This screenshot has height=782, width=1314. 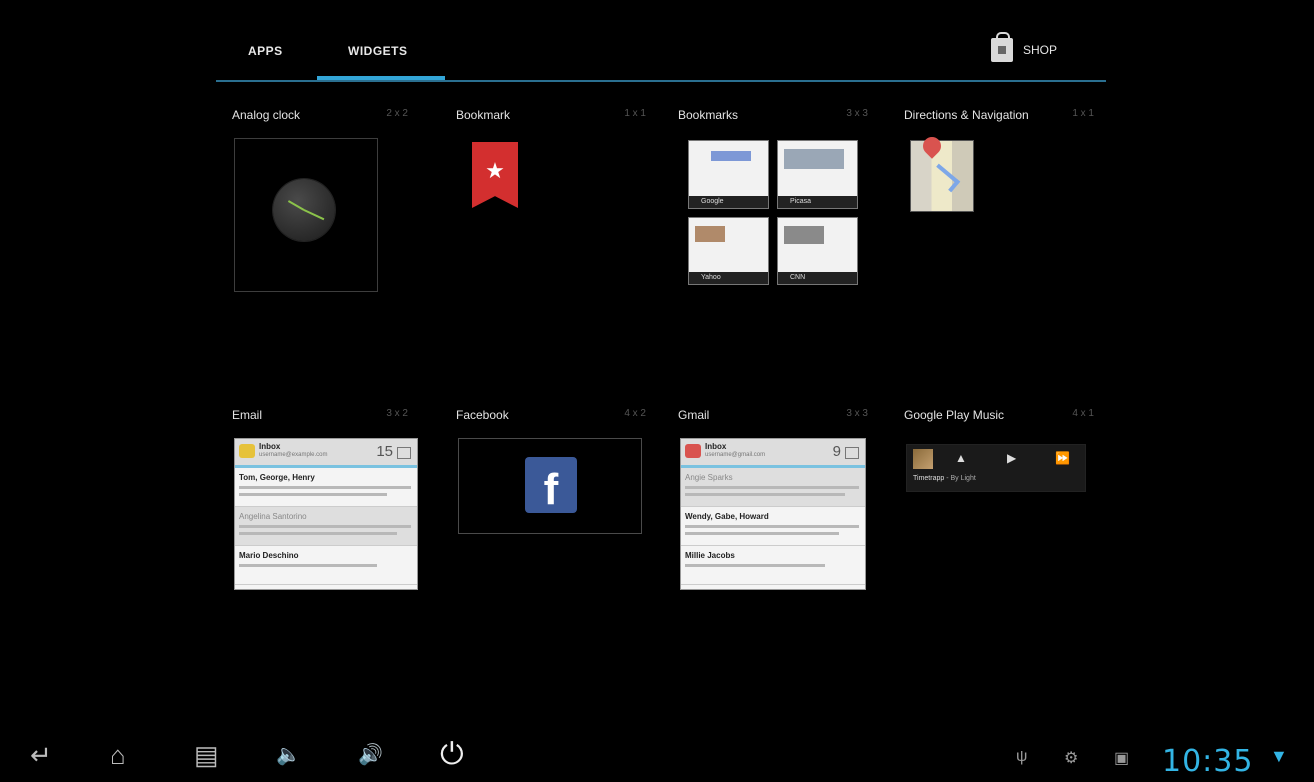 I want to click on list-item: Wendy, Gabe, Howard, so click(x=773, y=526).